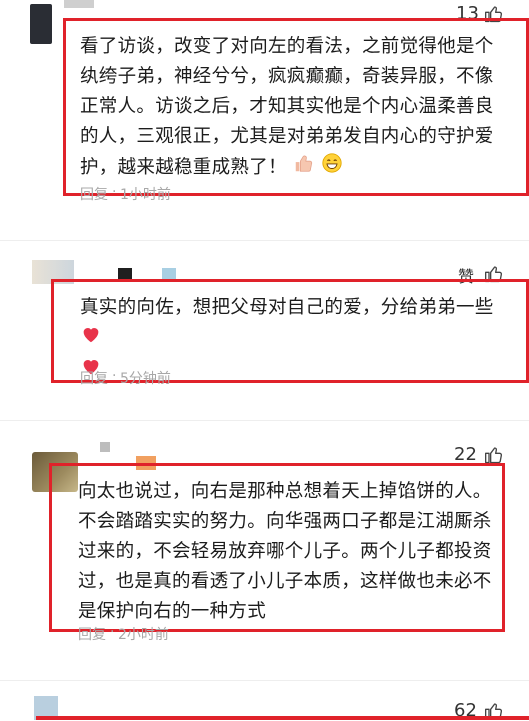 The width and height of the screenshot is (529, 721). What do you see at coordinates (79, 4) in the screenshot?
I see `username-redacted` at bounding box center [79, 4].